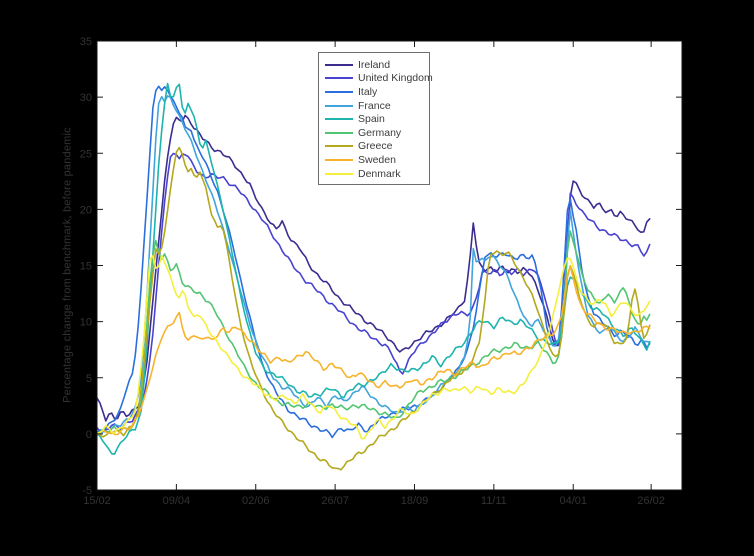  Describe the element at coordinates (415, 501) in the screenshot. I see `x-tick-label: 18/09` at that location.